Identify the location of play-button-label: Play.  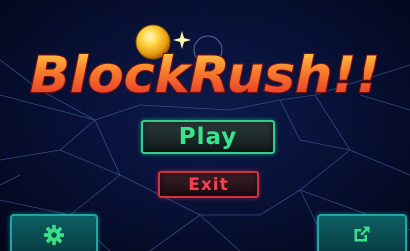
(208, 137).